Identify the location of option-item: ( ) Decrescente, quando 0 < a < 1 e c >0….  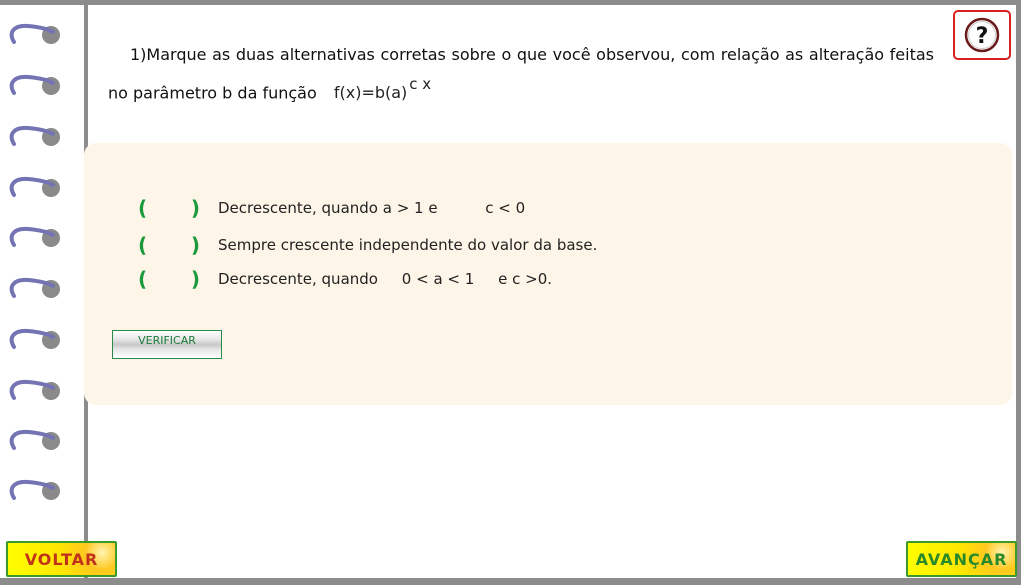
(345, 279).